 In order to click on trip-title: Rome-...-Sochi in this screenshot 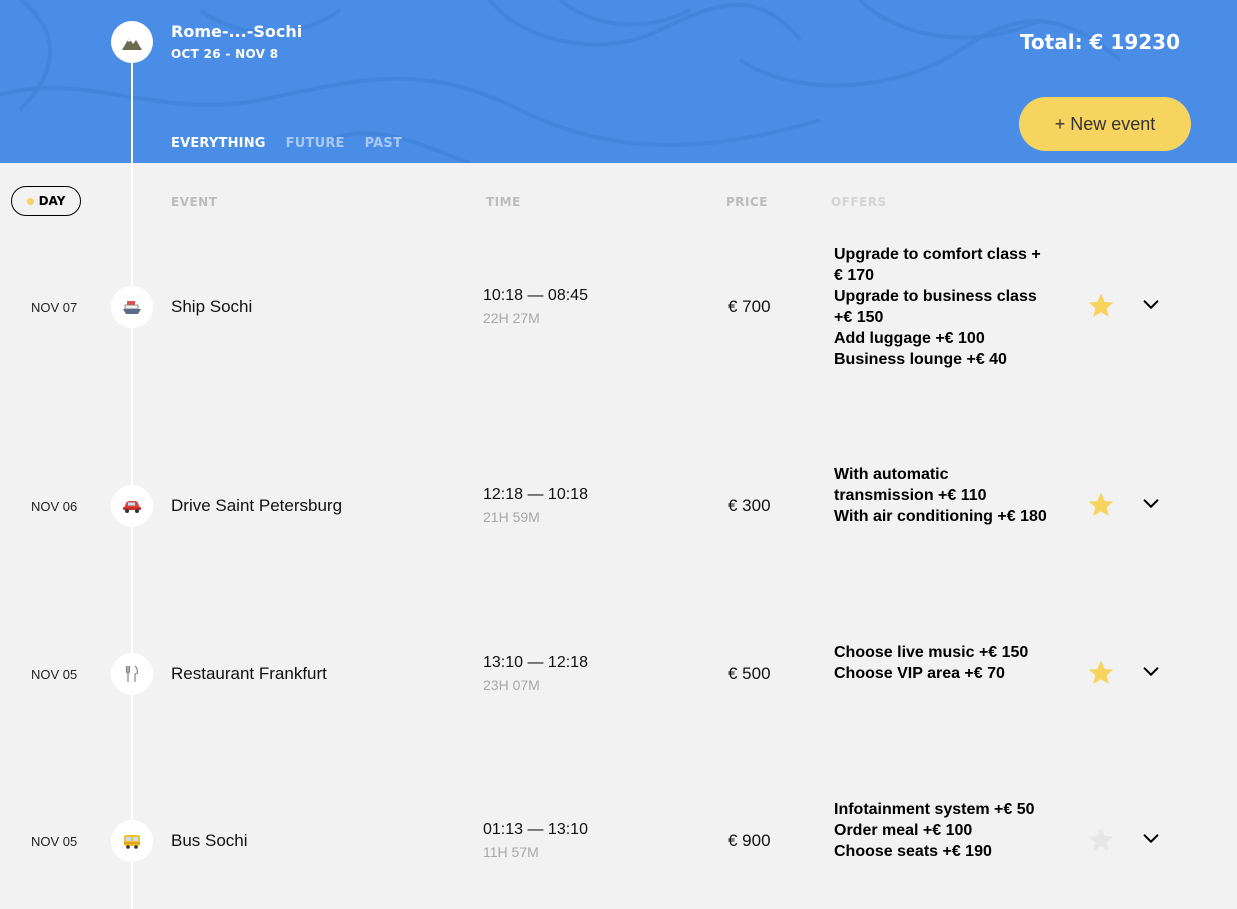, I will do `click(237, 31)`.